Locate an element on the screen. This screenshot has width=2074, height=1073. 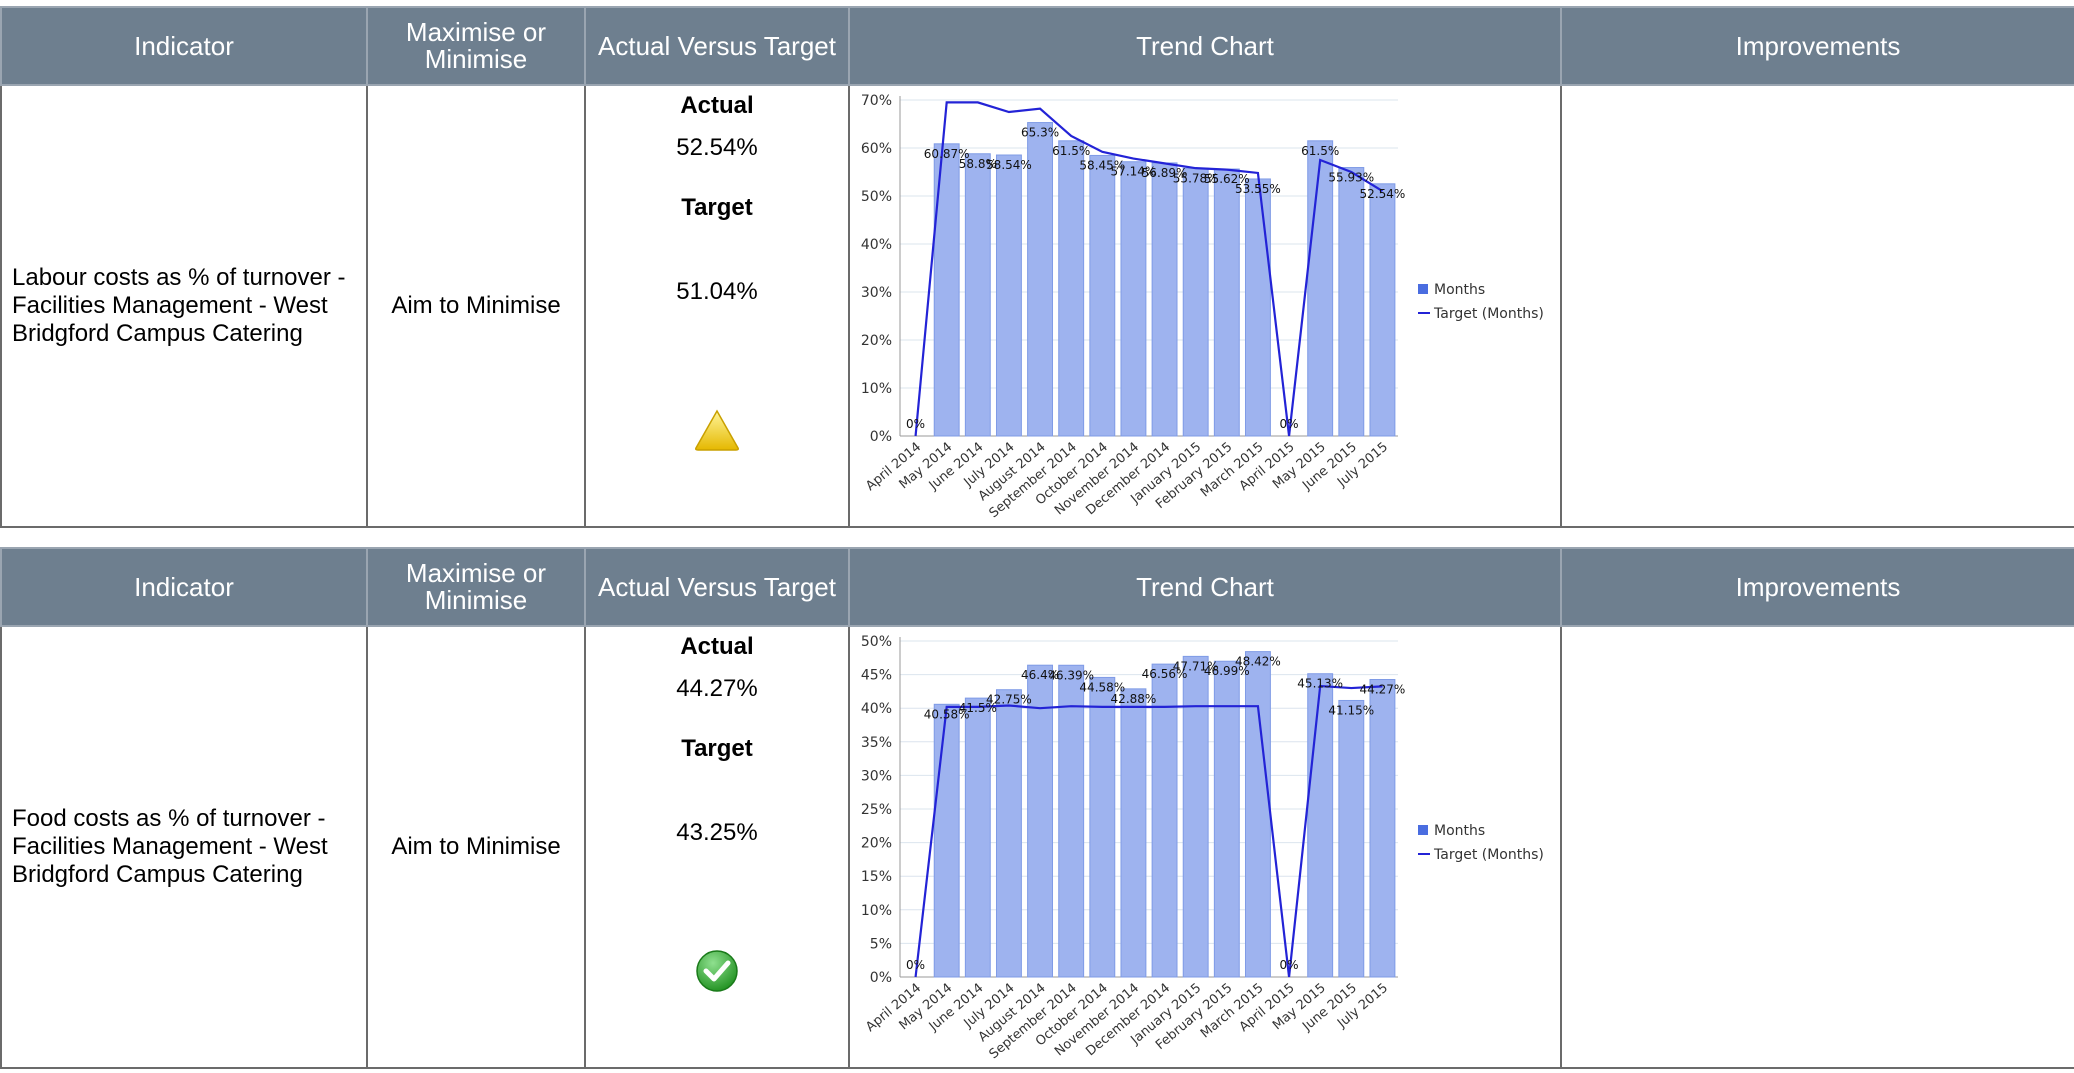
data-label: 53.55% is located at coordinates (1258, 189).